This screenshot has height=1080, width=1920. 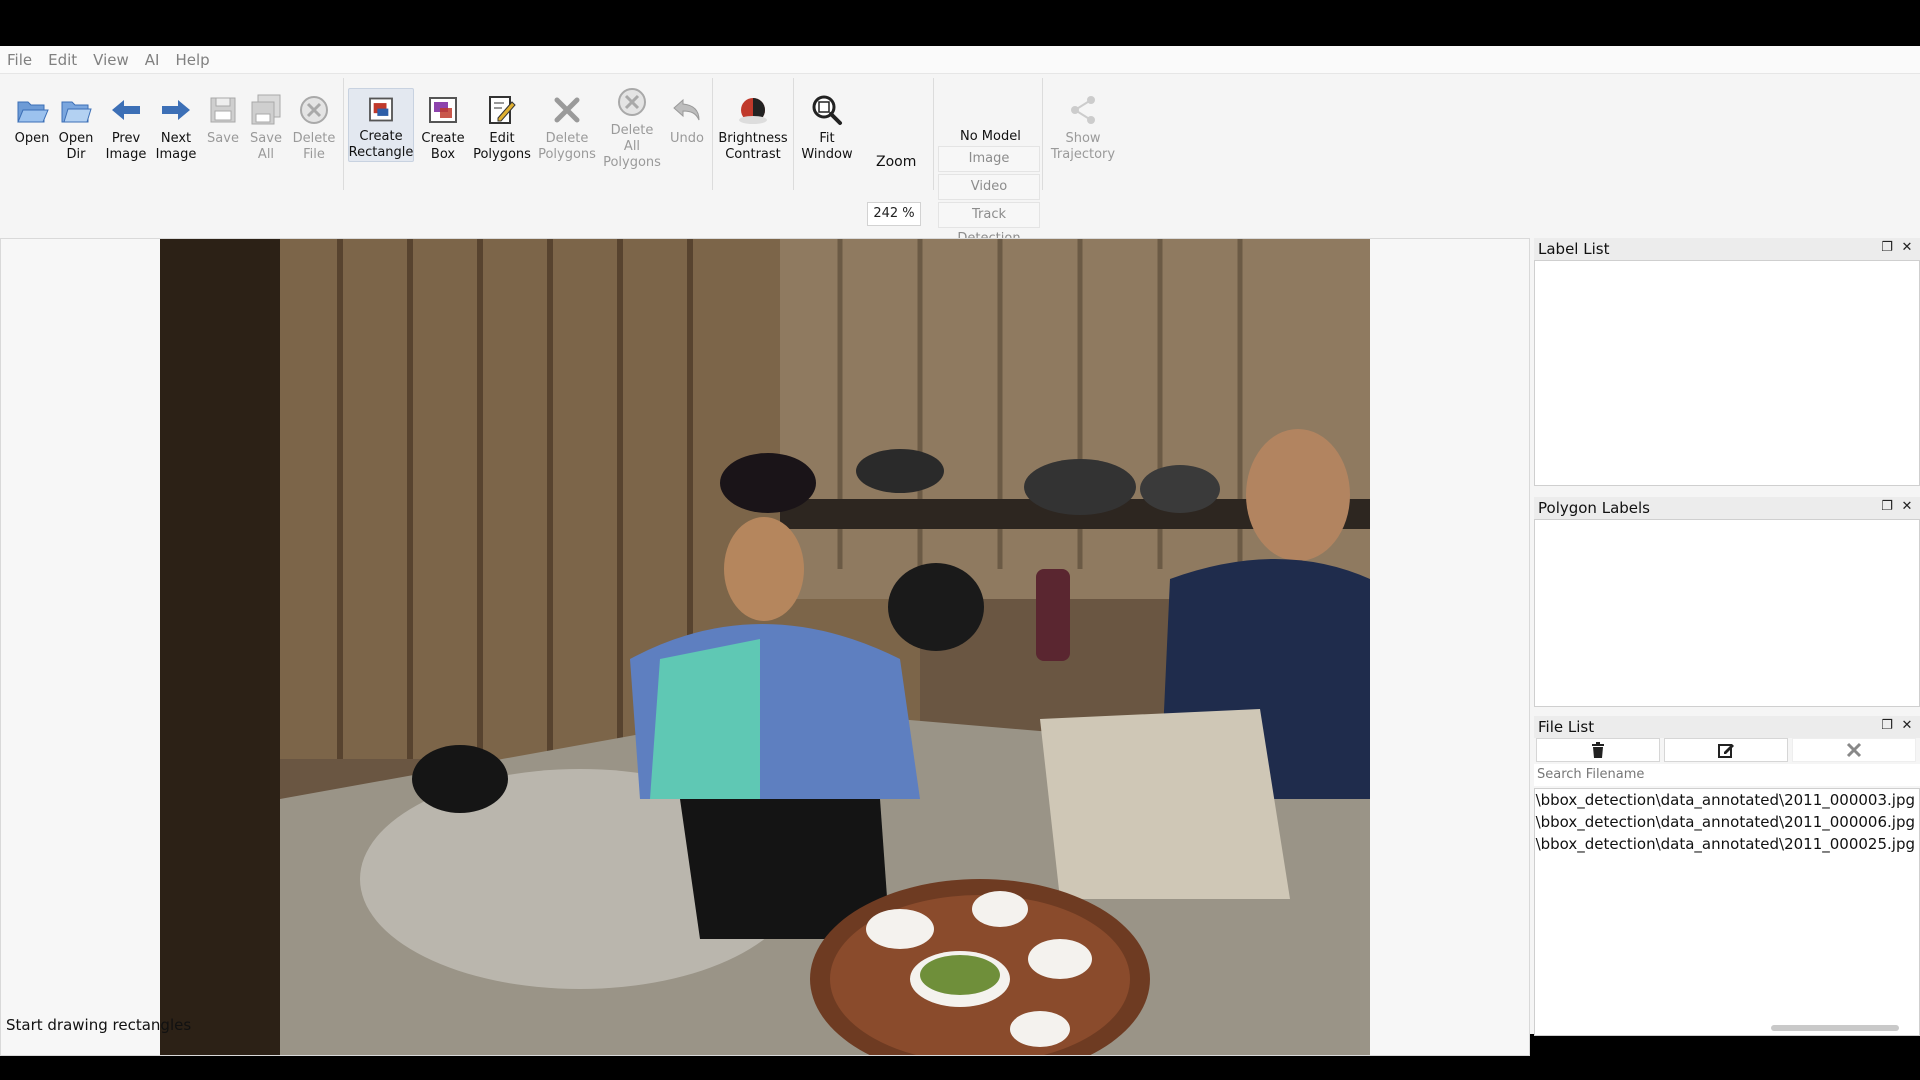 What do you see at coordinates (753, 111) in the screenshot?
I see `brightness-icon` at bounding box center [753, 111].